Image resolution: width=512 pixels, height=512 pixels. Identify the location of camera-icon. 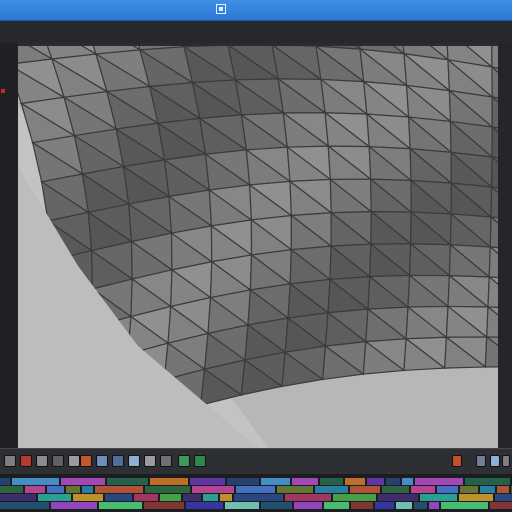
(42, 461).